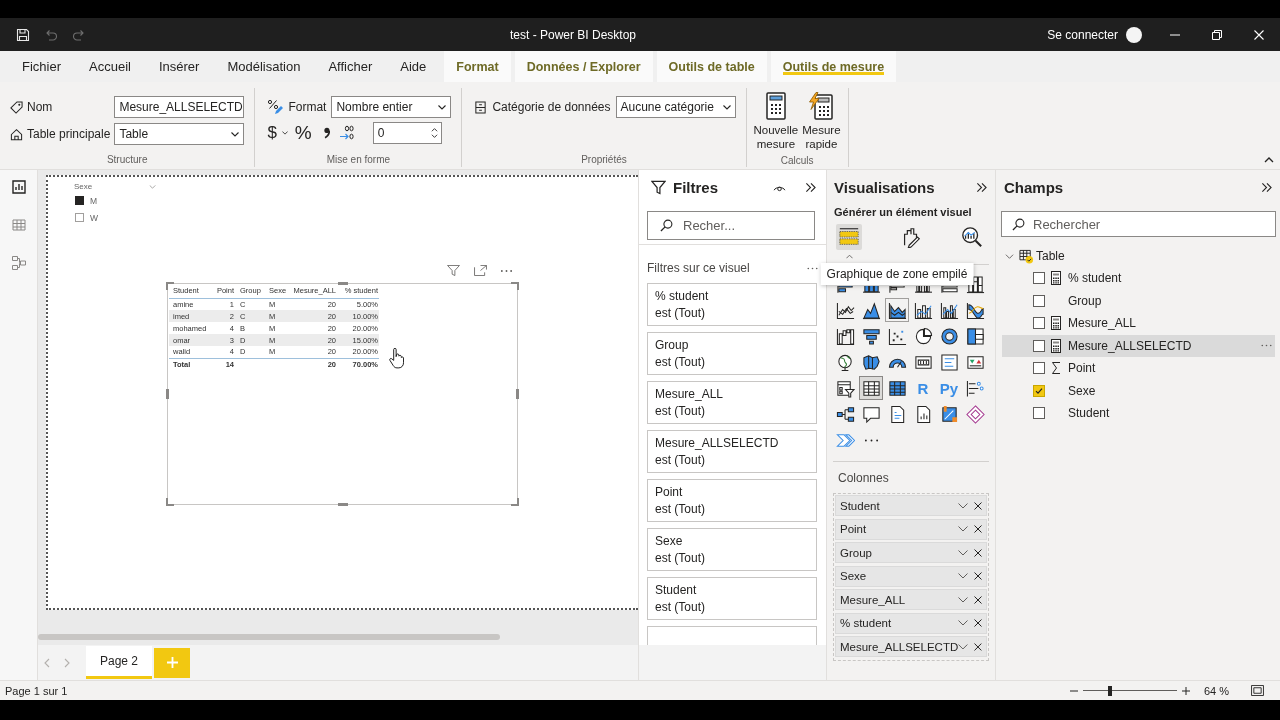 The height and width of the screenshot is (720, 1280). I want to click on group-label: Calculs, so click(797, 161).